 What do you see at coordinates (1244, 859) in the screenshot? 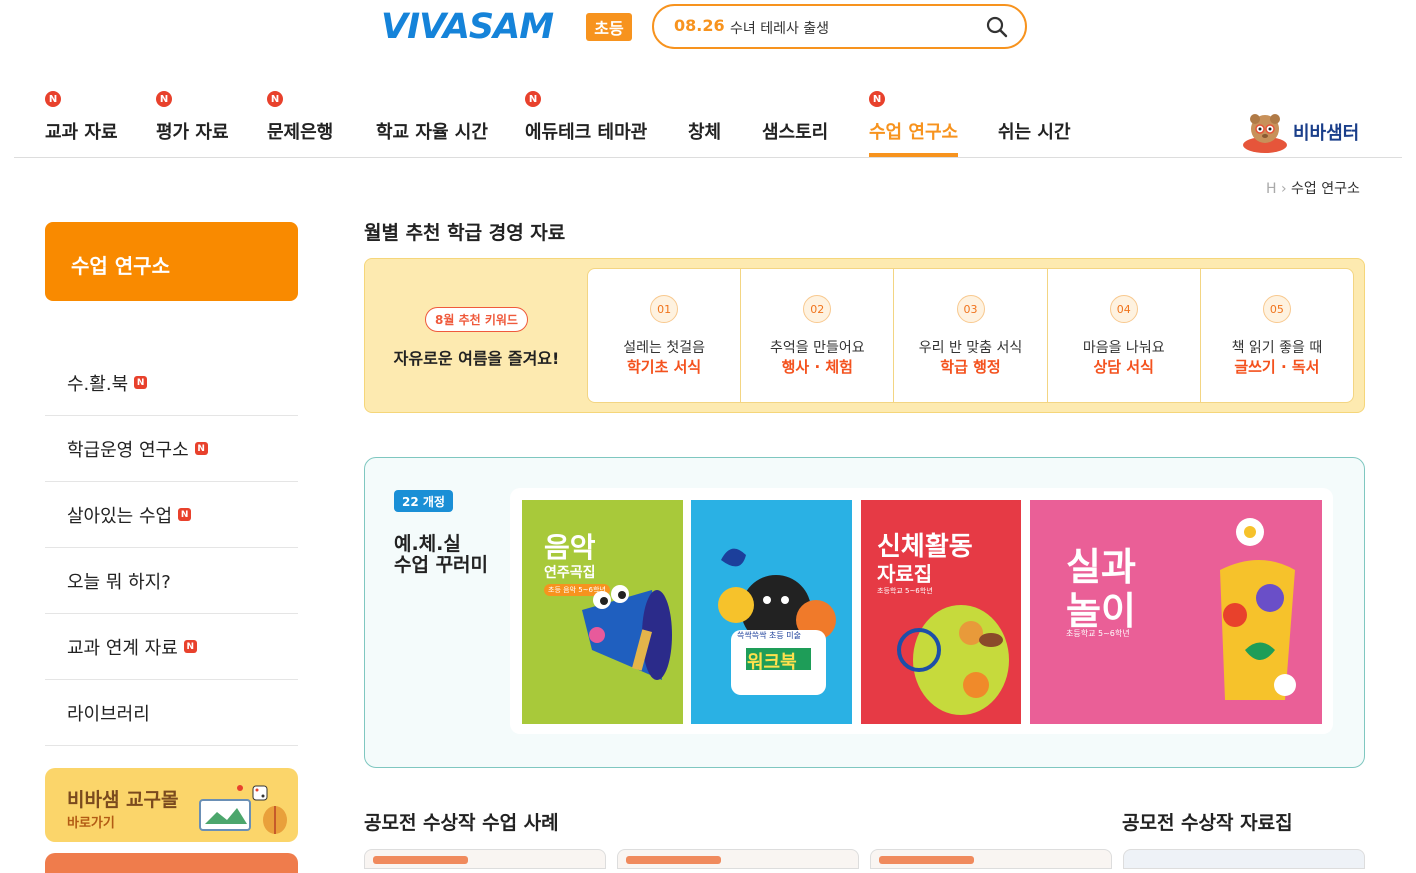
I see `award-book-card` at bounding box center [1244, 859].